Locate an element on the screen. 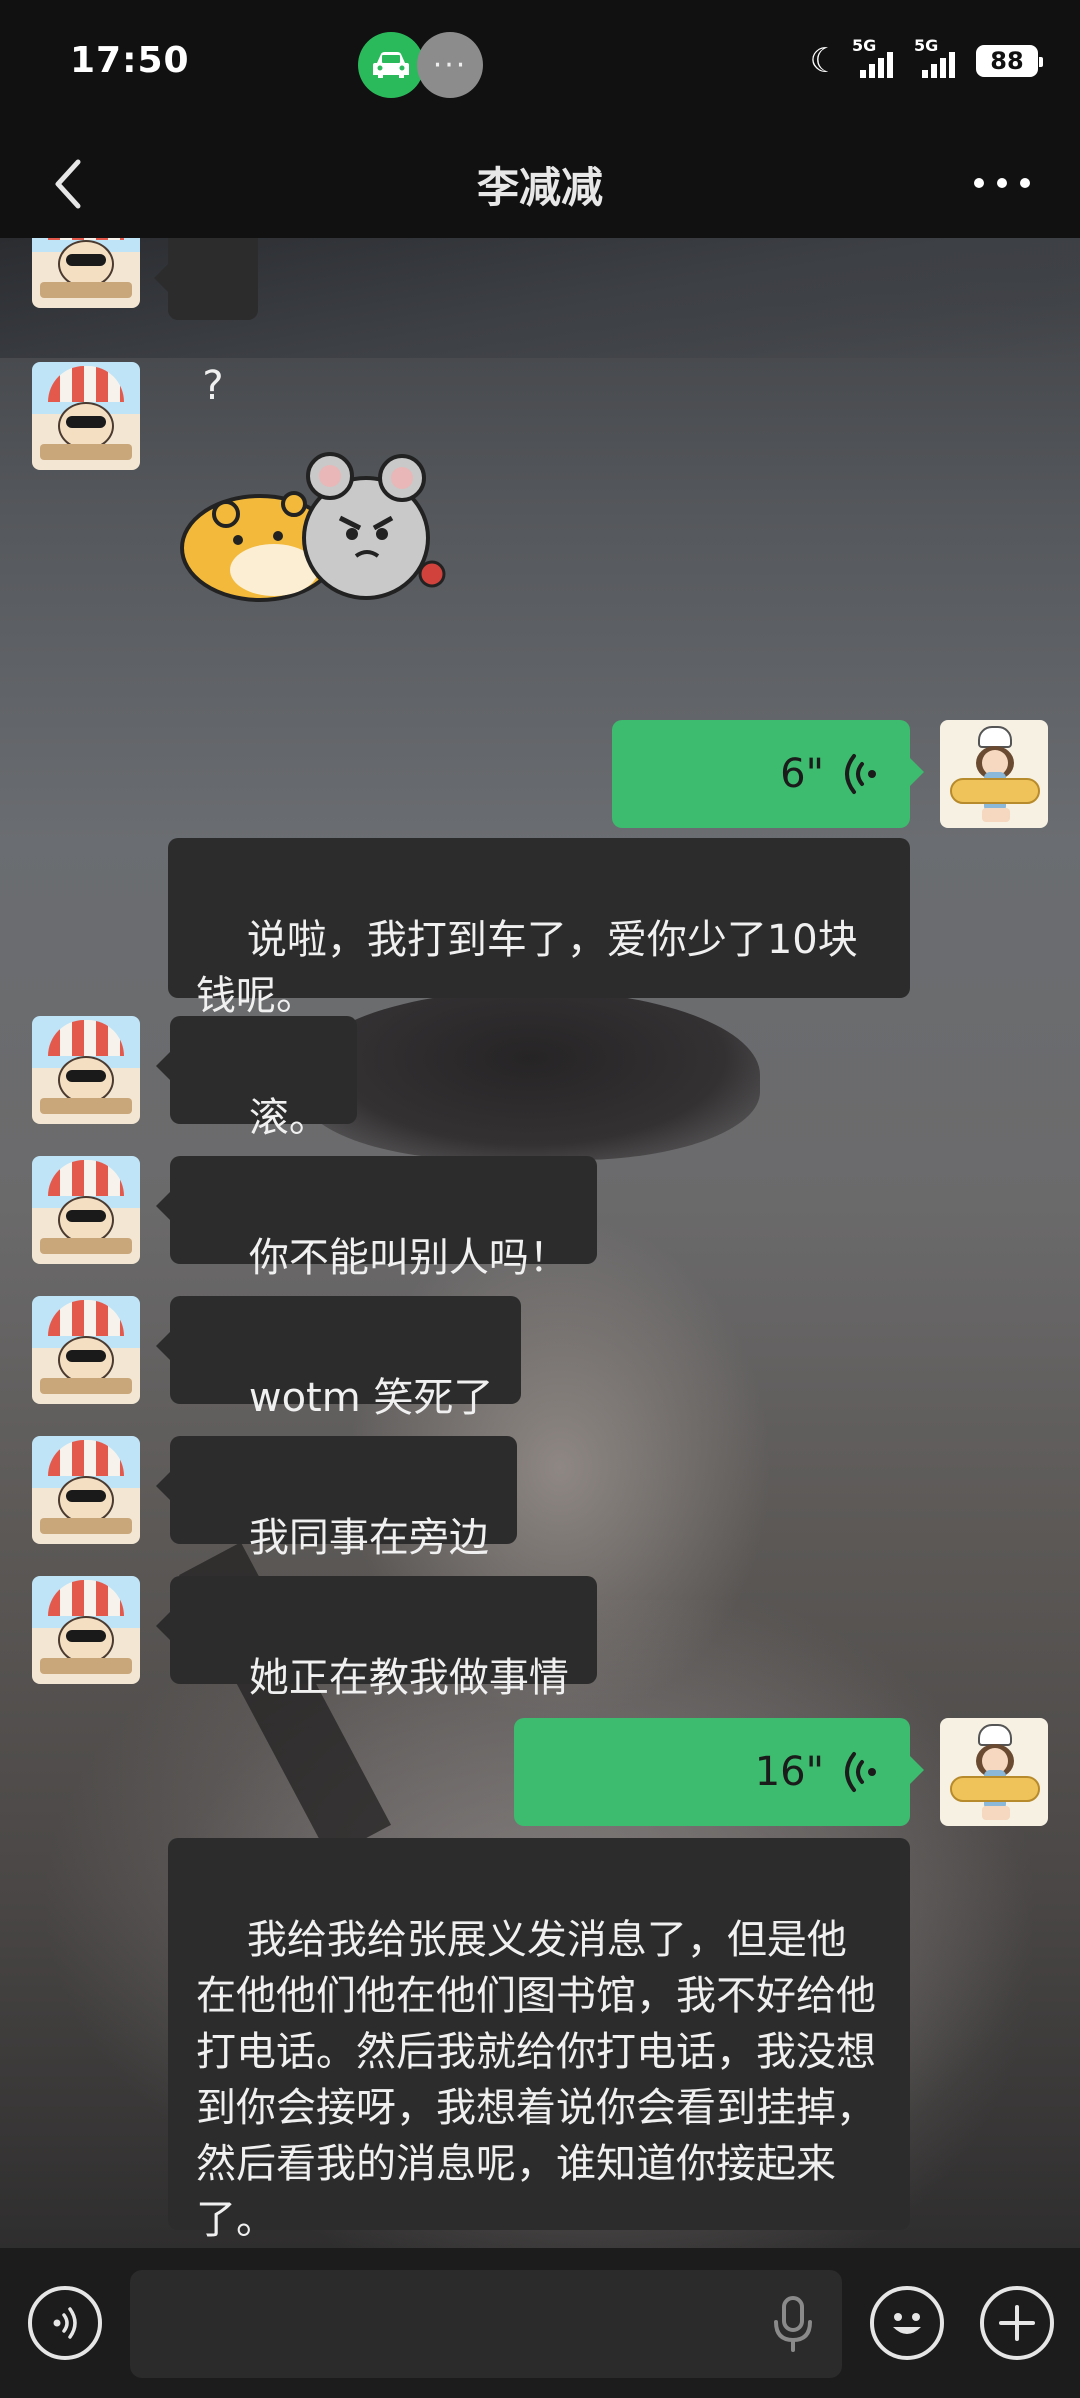 Image resolution: width=1080 pixels, height=2398 pixels. message-text: 我同事在旁边 is located at coordinates (368, 1538).